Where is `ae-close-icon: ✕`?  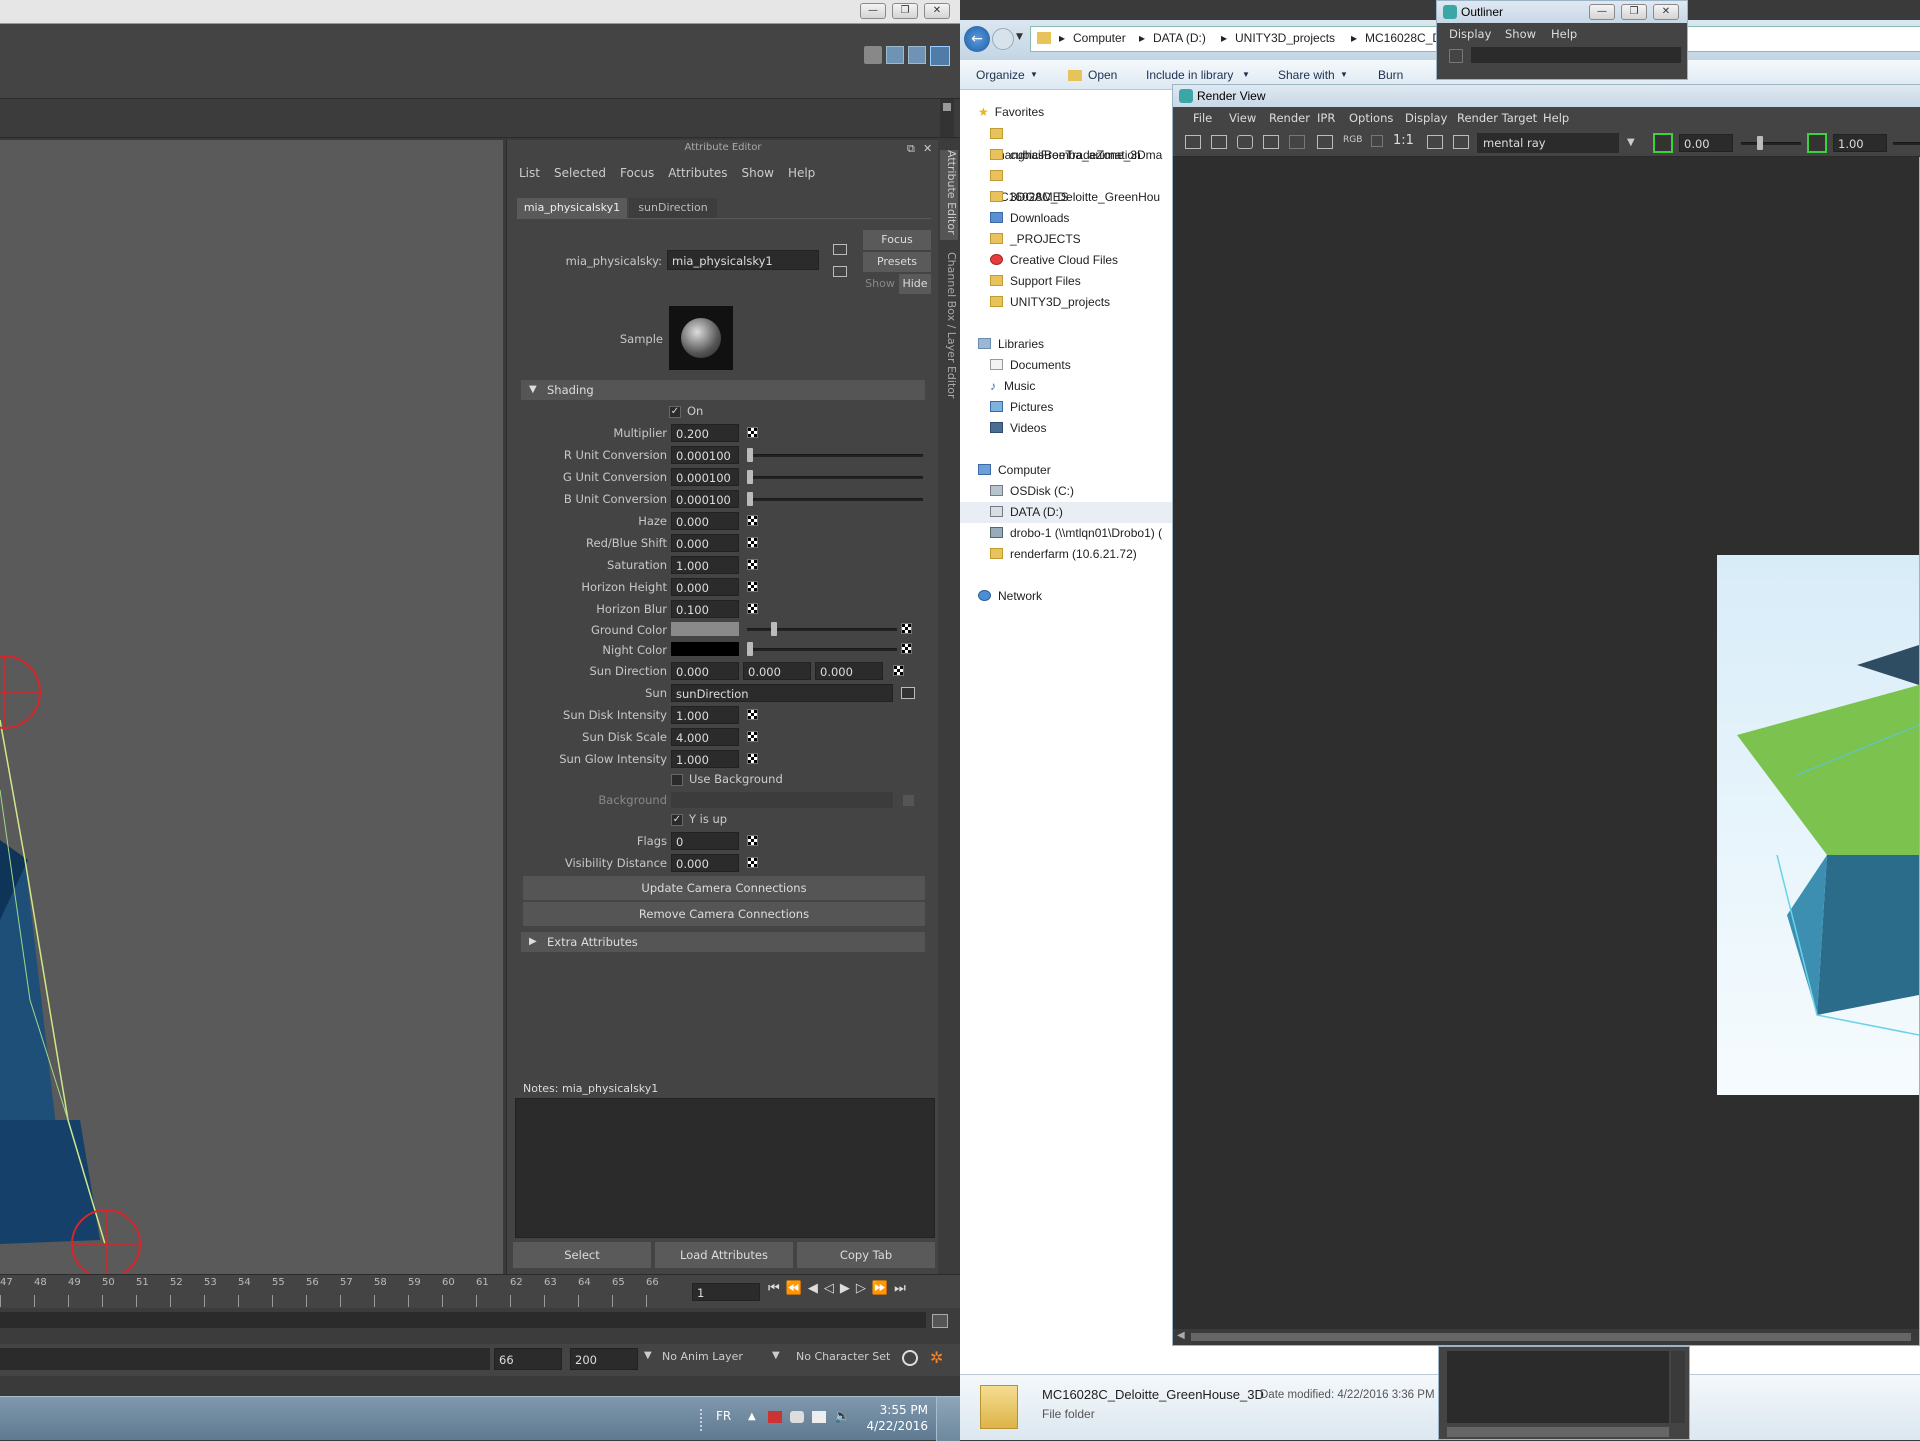
ae-close-icon: ✕ is located at coordinates (927, 148).